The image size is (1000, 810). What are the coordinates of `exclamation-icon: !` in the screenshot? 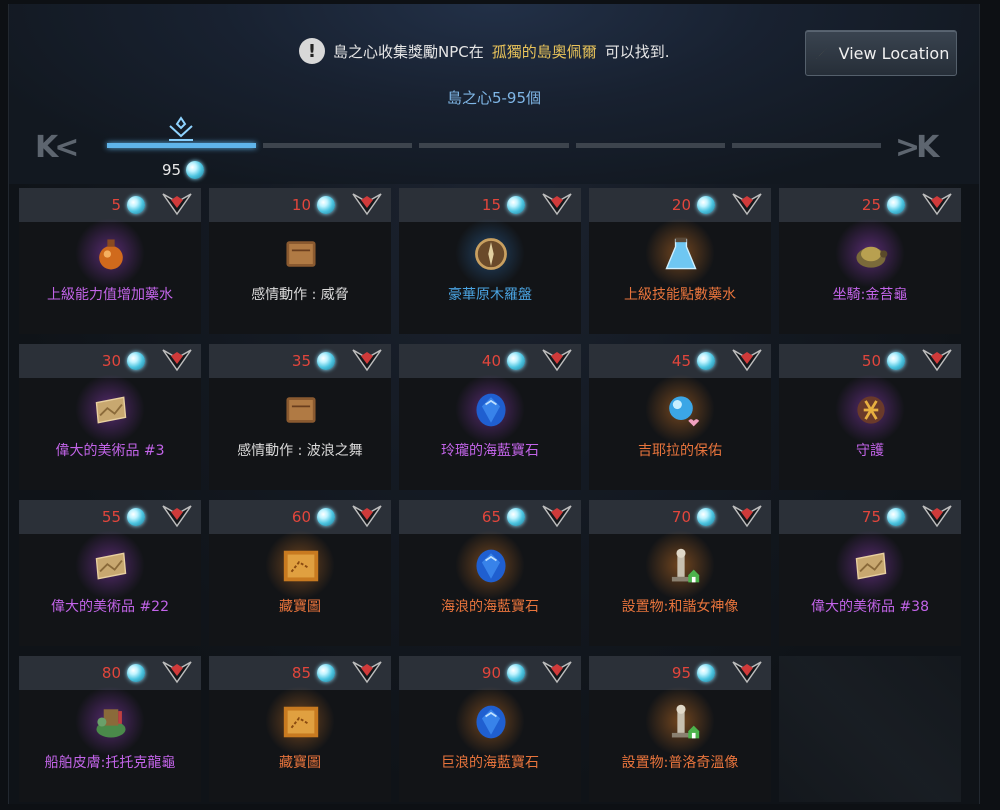 It's located at (312, 51).